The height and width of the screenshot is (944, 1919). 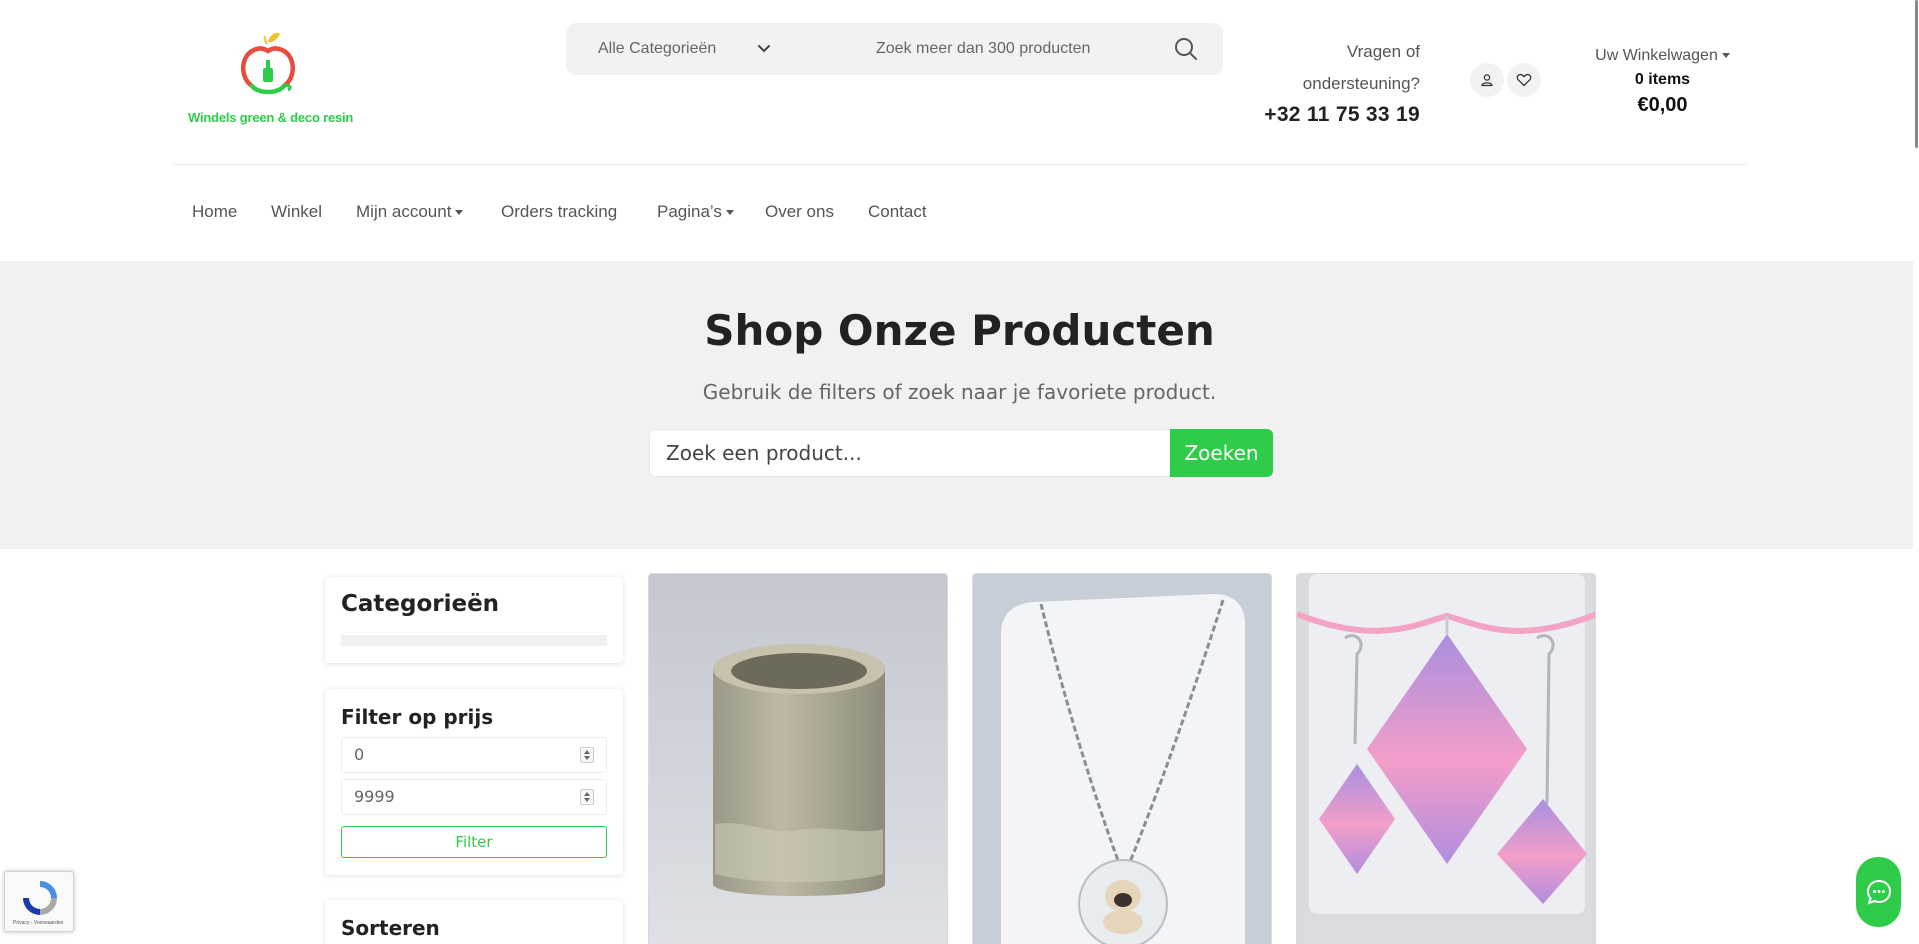 What do you see at coordinates (359, 754) in the screenshot?
I see `price-min-value: 0` at bounding box center [359, 754].